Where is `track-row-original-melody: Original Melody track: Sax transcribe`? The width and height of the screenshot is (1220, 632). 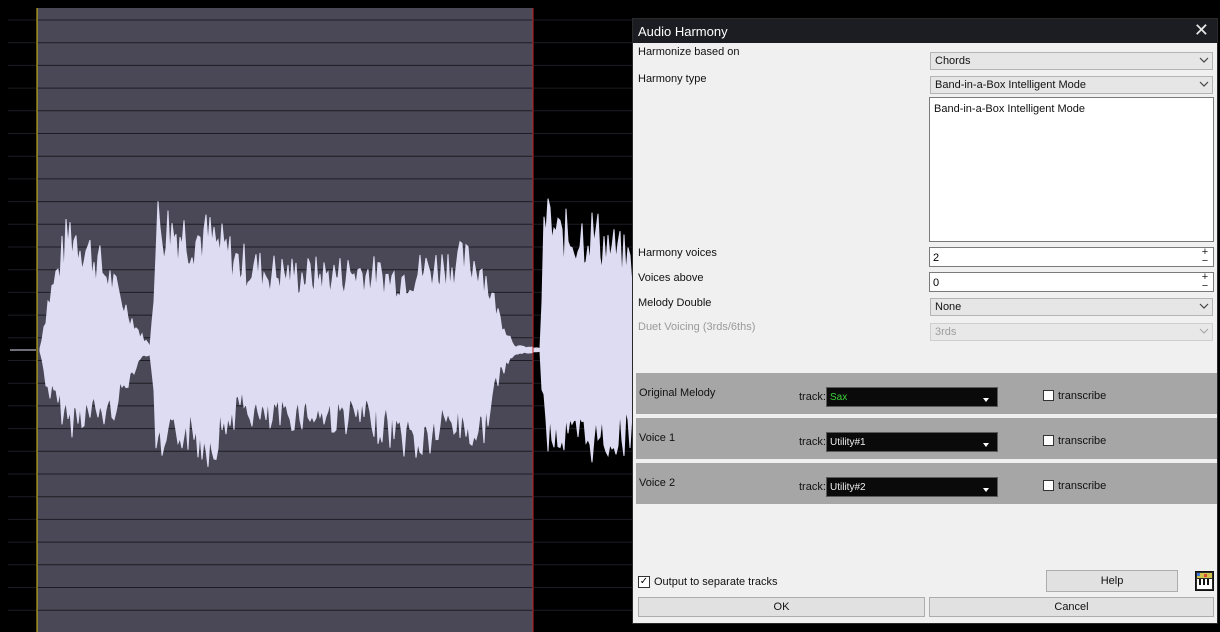 track-row-original-melody: Original Melody track: Sax transcribe is located at coordinates (926, 393).